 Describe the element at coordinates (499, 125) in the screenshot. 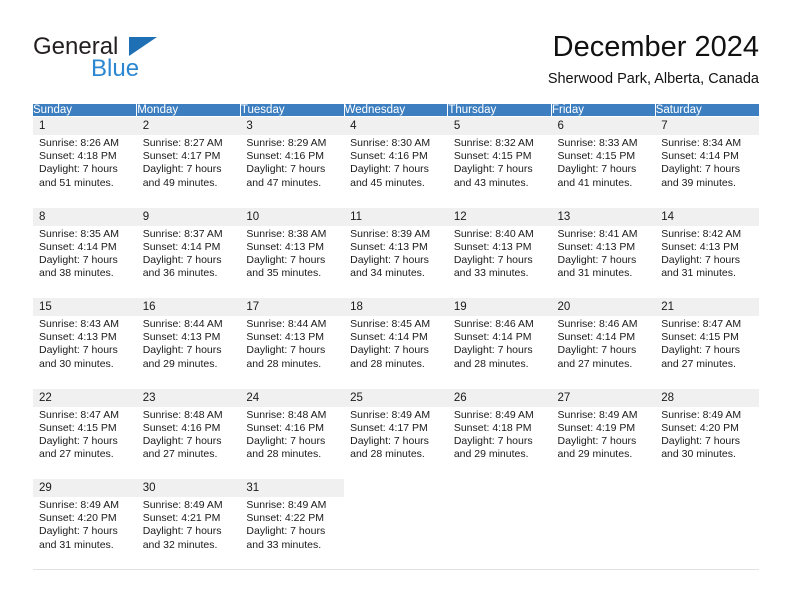

I see `day-number: 5` at that location.